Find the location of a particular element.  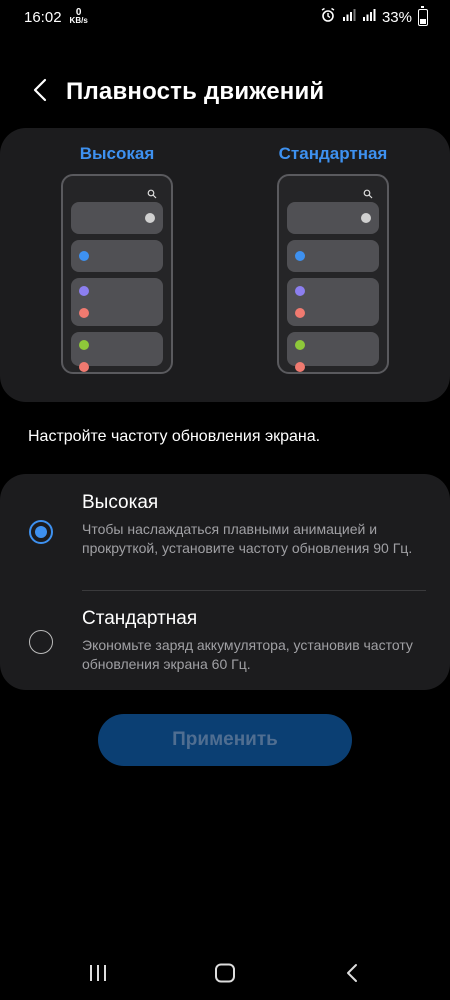

back-nav-button is located at coordinates (352, 975).